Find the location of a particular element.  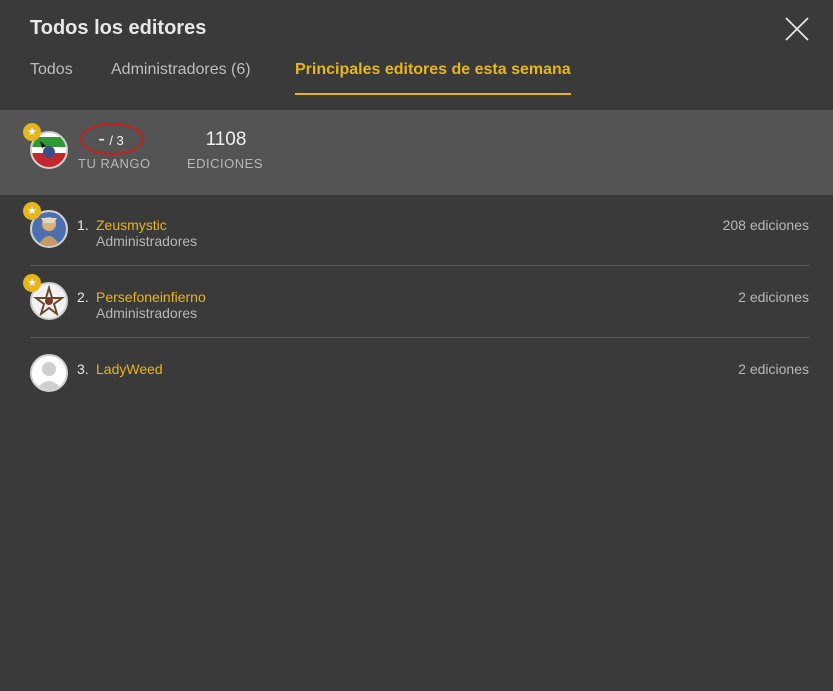

editor-name-link: Zeusmystic is located at coordinates (131, 225).